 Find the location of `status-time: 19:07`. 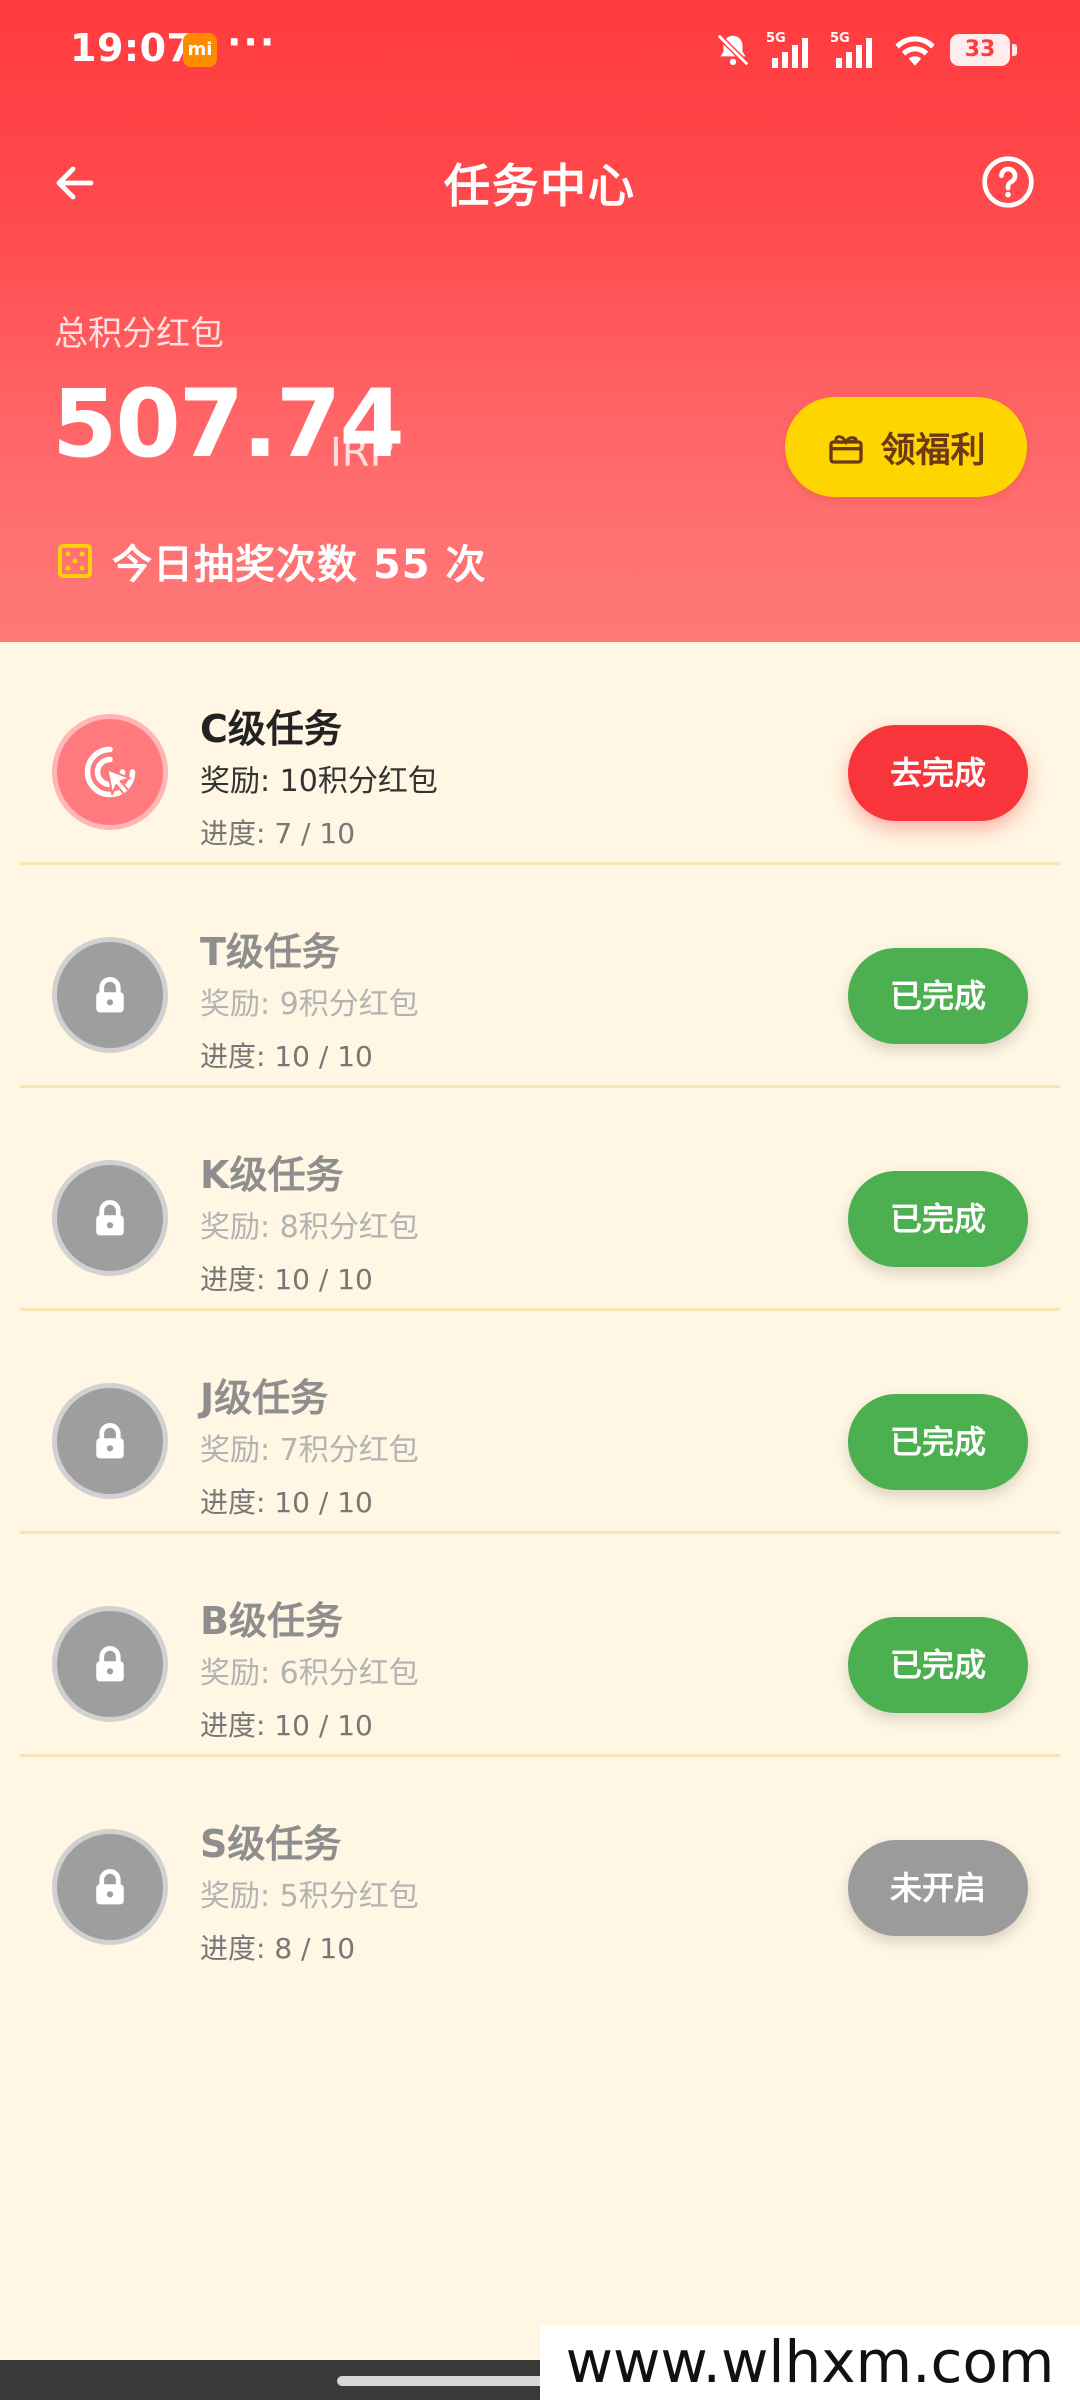

status-time: 19:07 is located at coordinates (132, 48).